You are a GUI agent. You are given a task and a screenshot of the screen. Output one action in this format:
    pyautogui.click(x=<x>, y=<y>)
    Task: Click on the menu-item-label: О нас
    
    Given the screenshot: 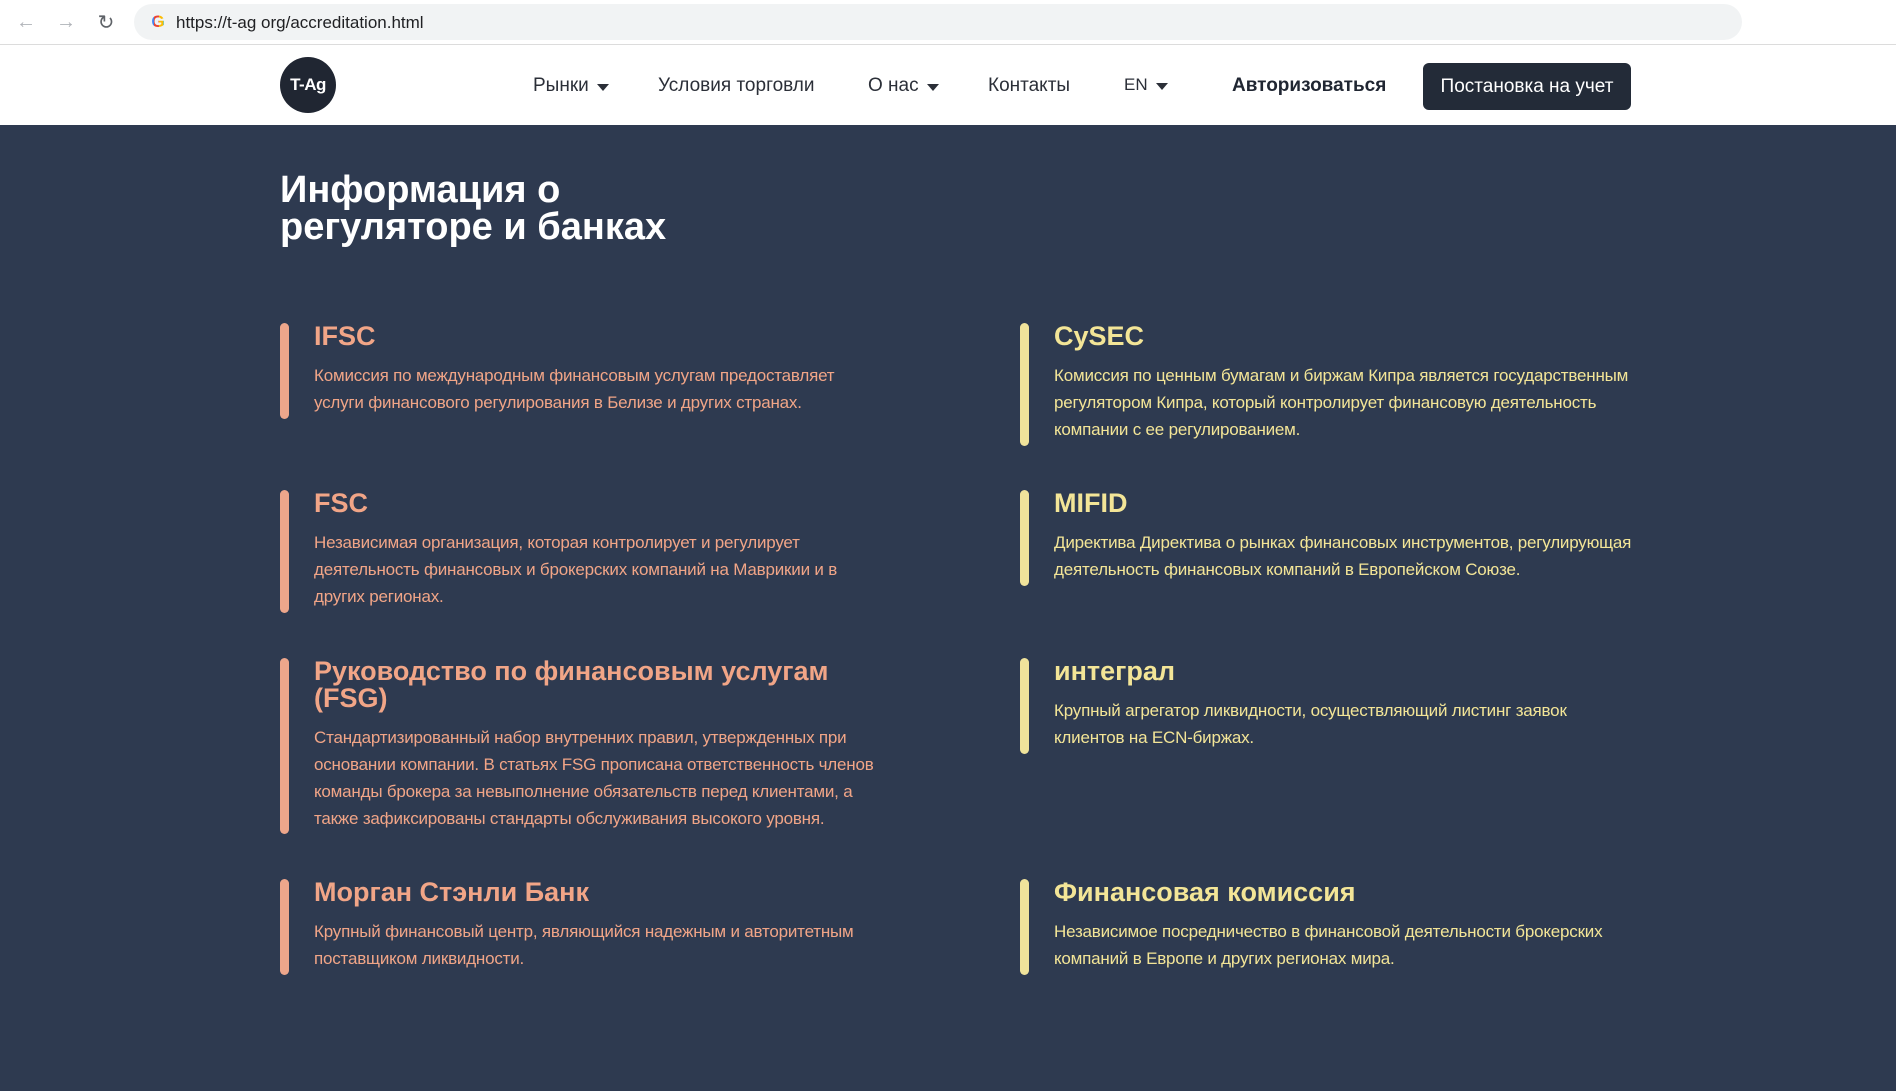 What is the action you would take?
    pyautogui.click(x=893, y=85)
    